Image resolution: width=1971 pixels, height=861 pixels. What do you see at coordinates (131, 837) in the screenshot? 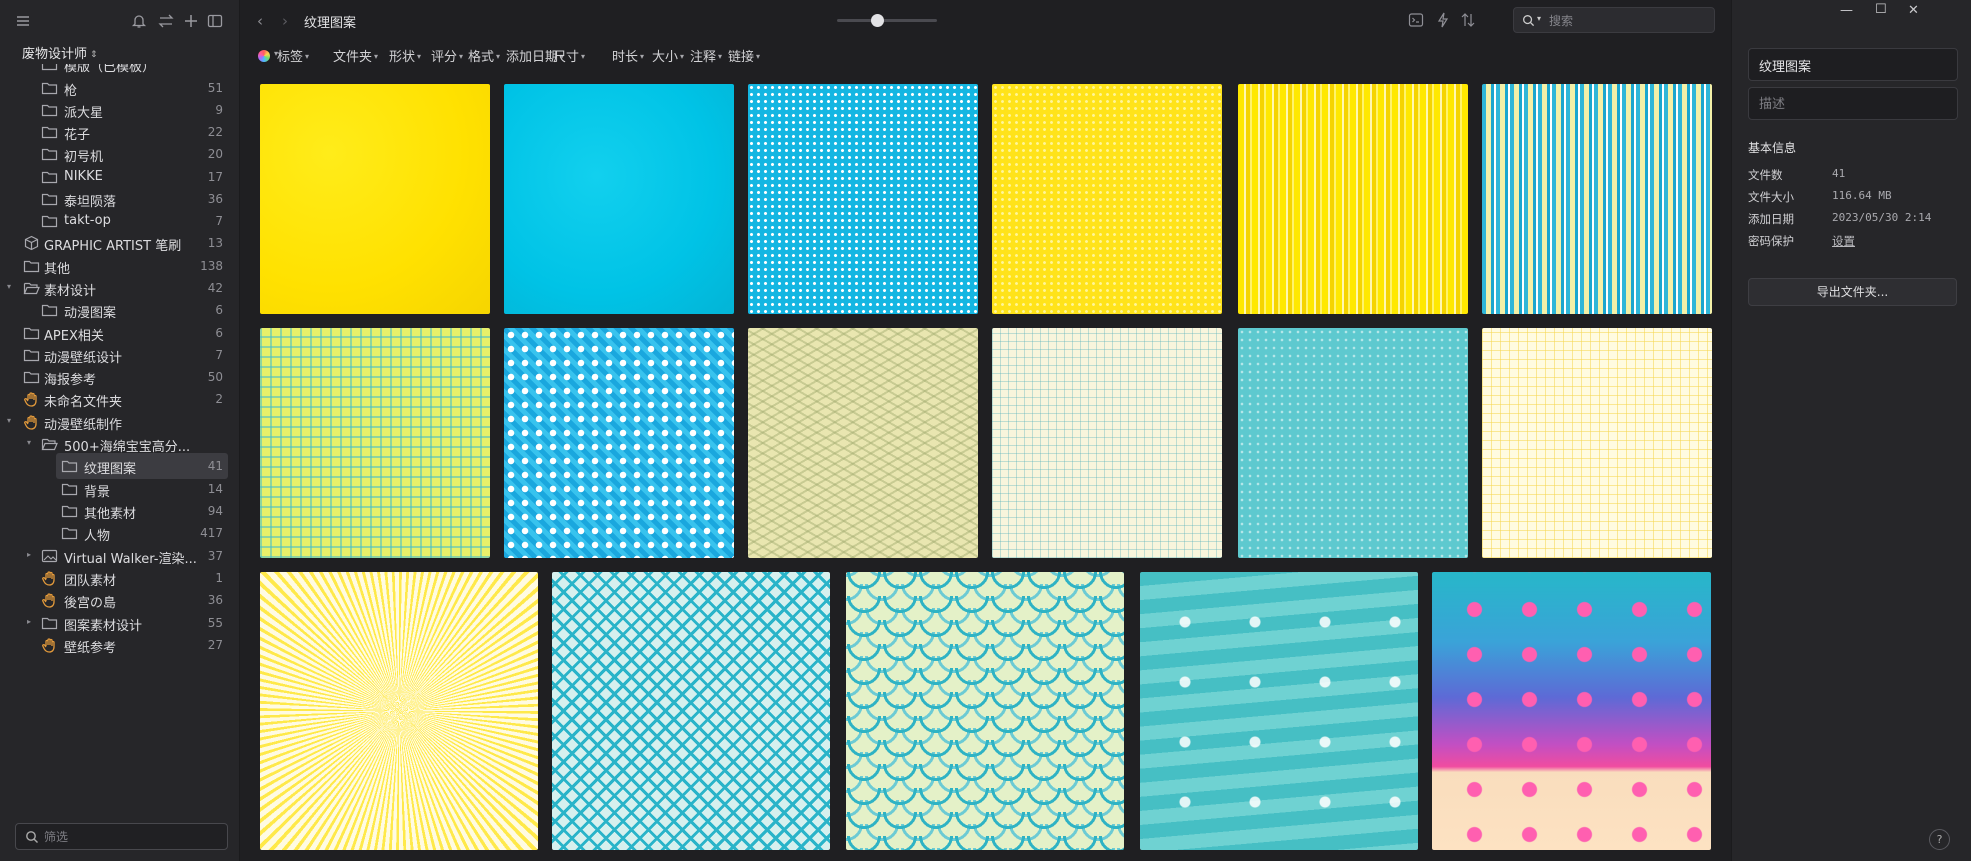
I see `sidebar-filter-input` at bounding box center [131, 837].